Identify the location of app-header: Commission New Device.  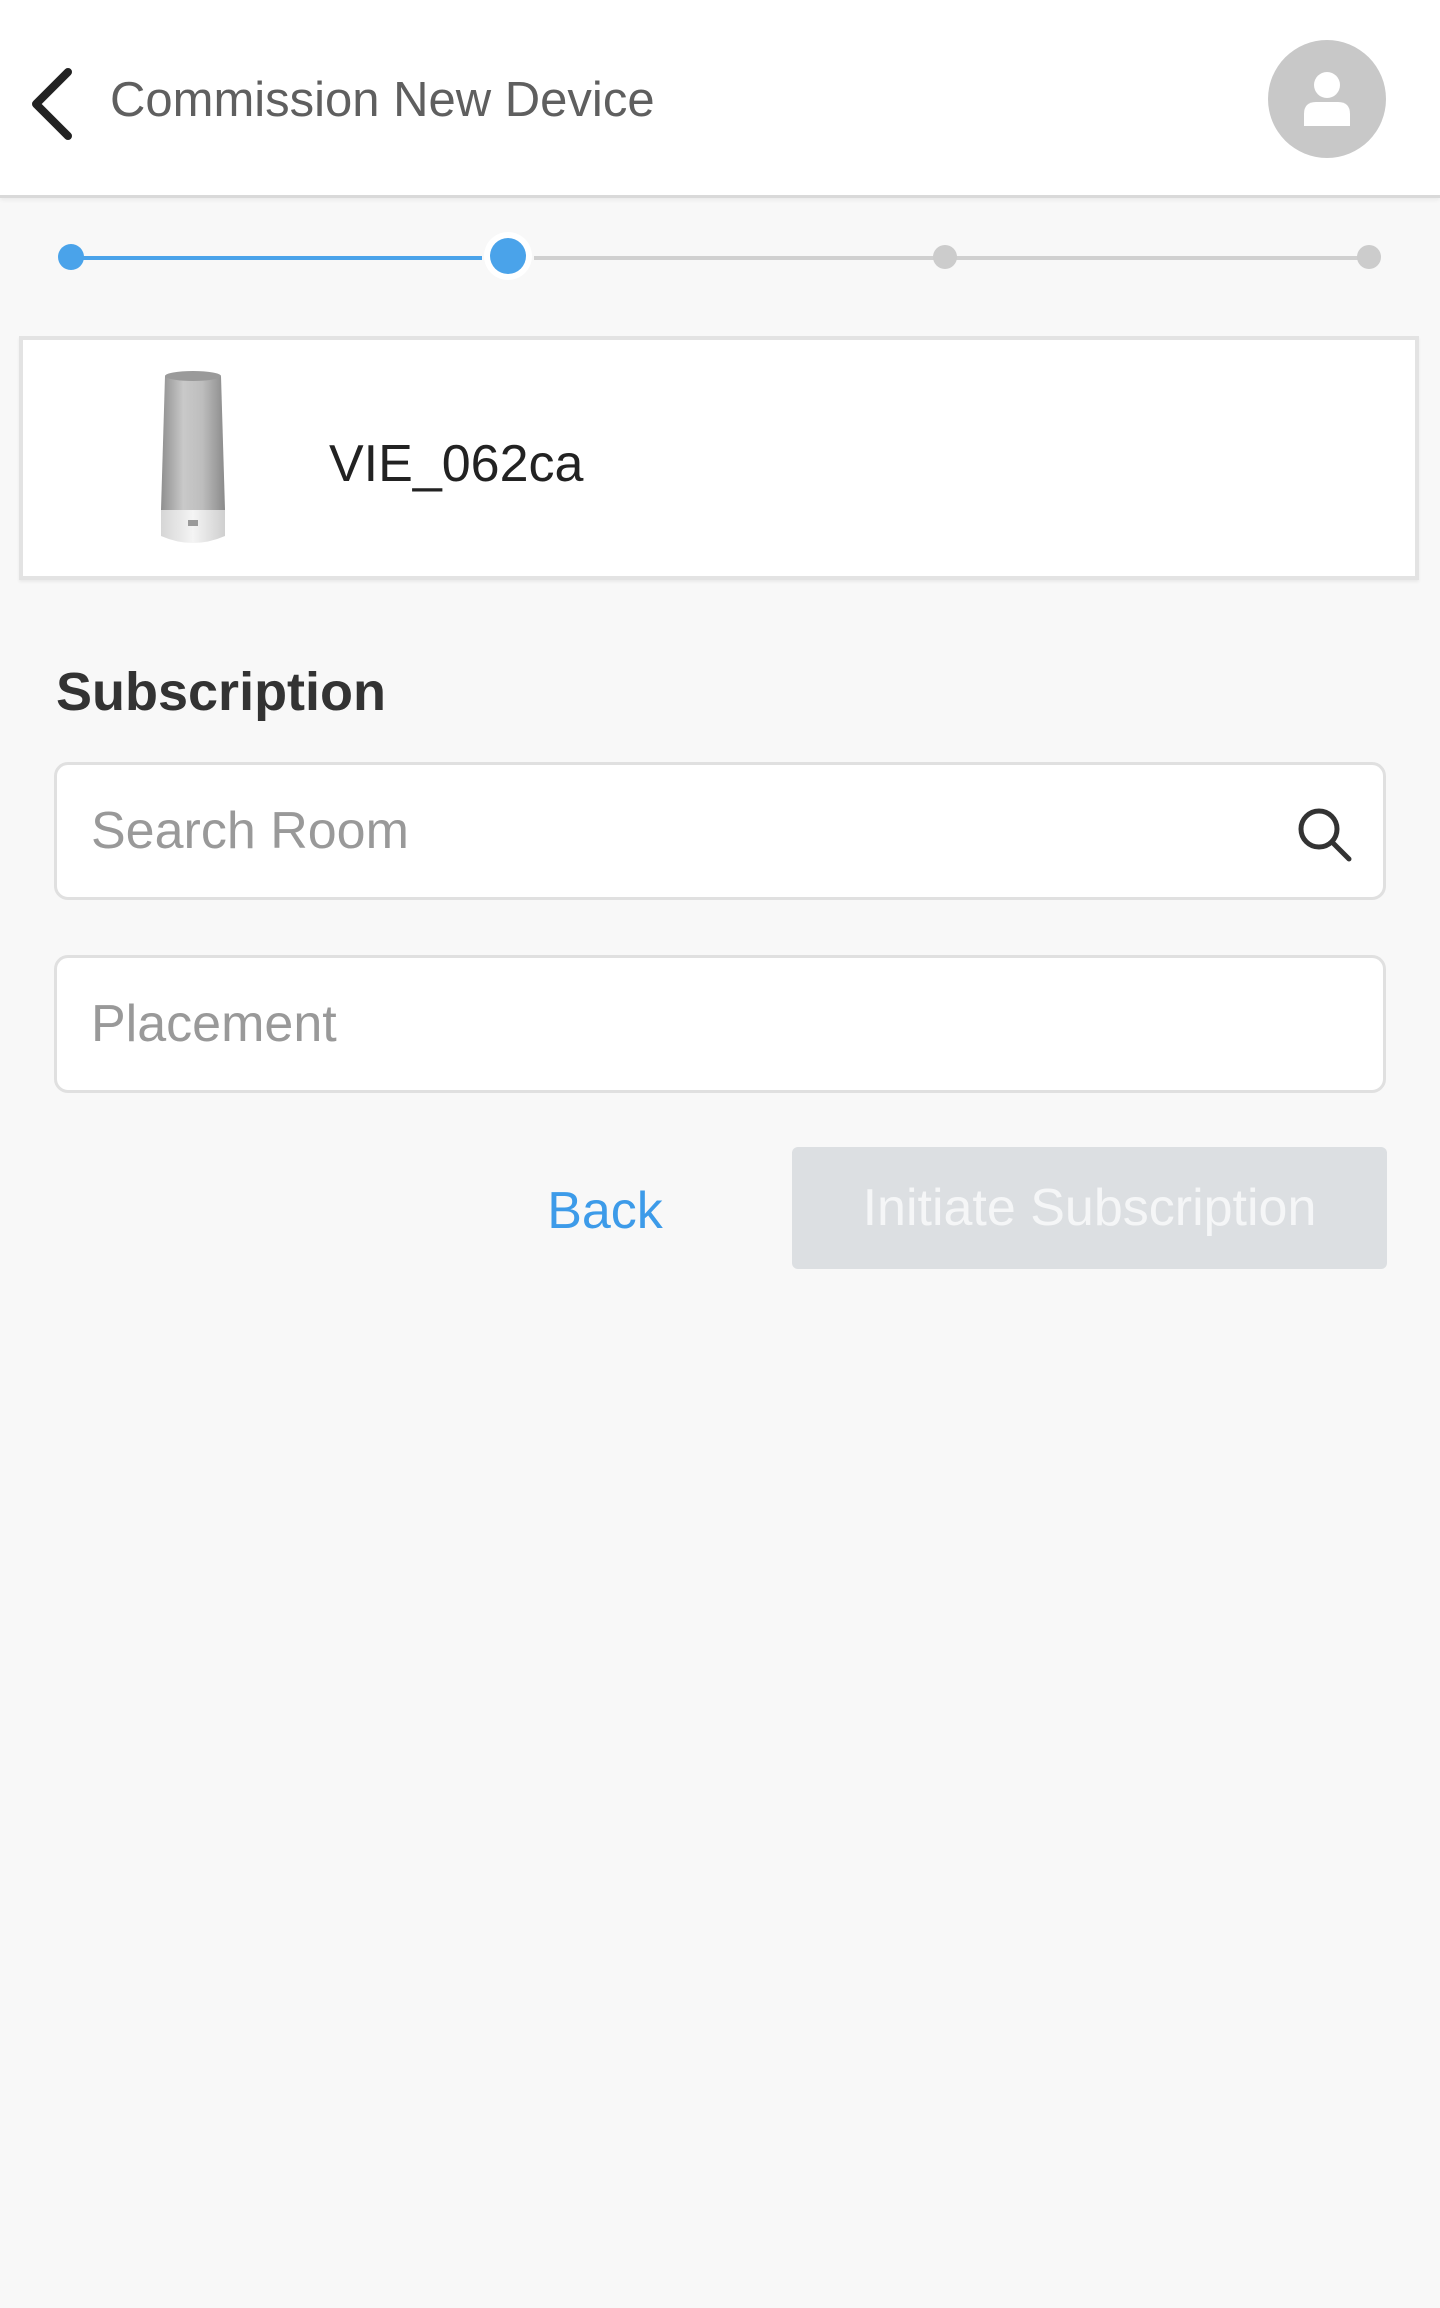
(720, 99).